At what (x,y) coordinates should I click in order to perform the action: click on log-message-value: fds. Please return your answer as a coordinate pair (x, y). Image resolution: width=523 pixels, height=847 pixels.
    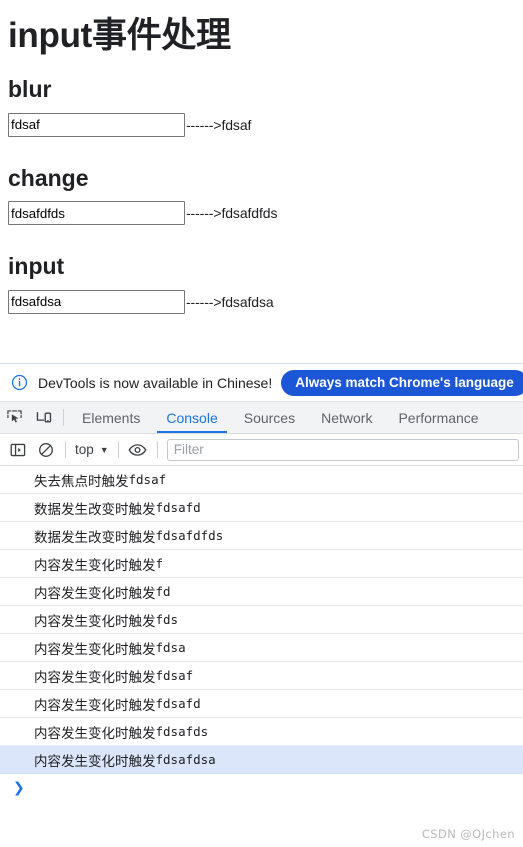
    Looking at the image, I should click on (167, 619).